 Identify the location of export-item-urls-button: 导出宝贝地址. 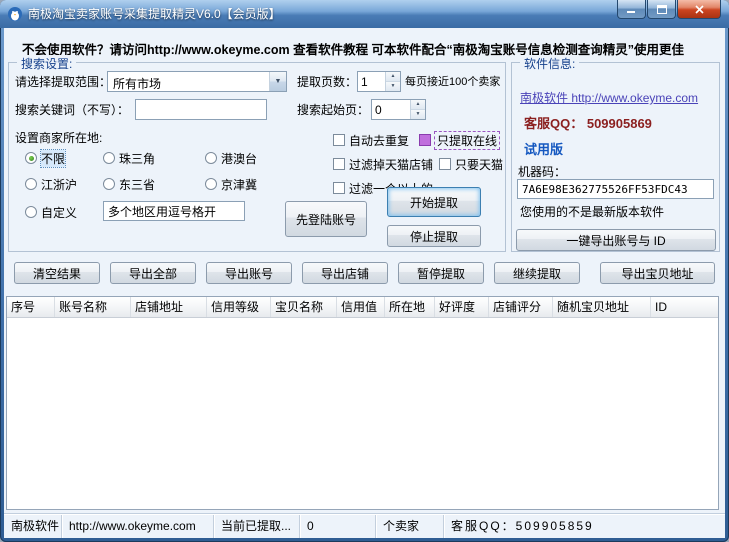
(657, 273).